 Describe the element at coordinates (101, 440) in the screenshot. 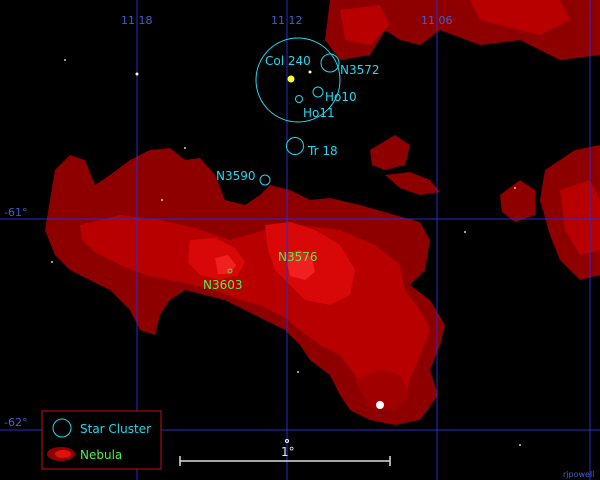

I see `legend: Star Cluster Nebula` at that location.